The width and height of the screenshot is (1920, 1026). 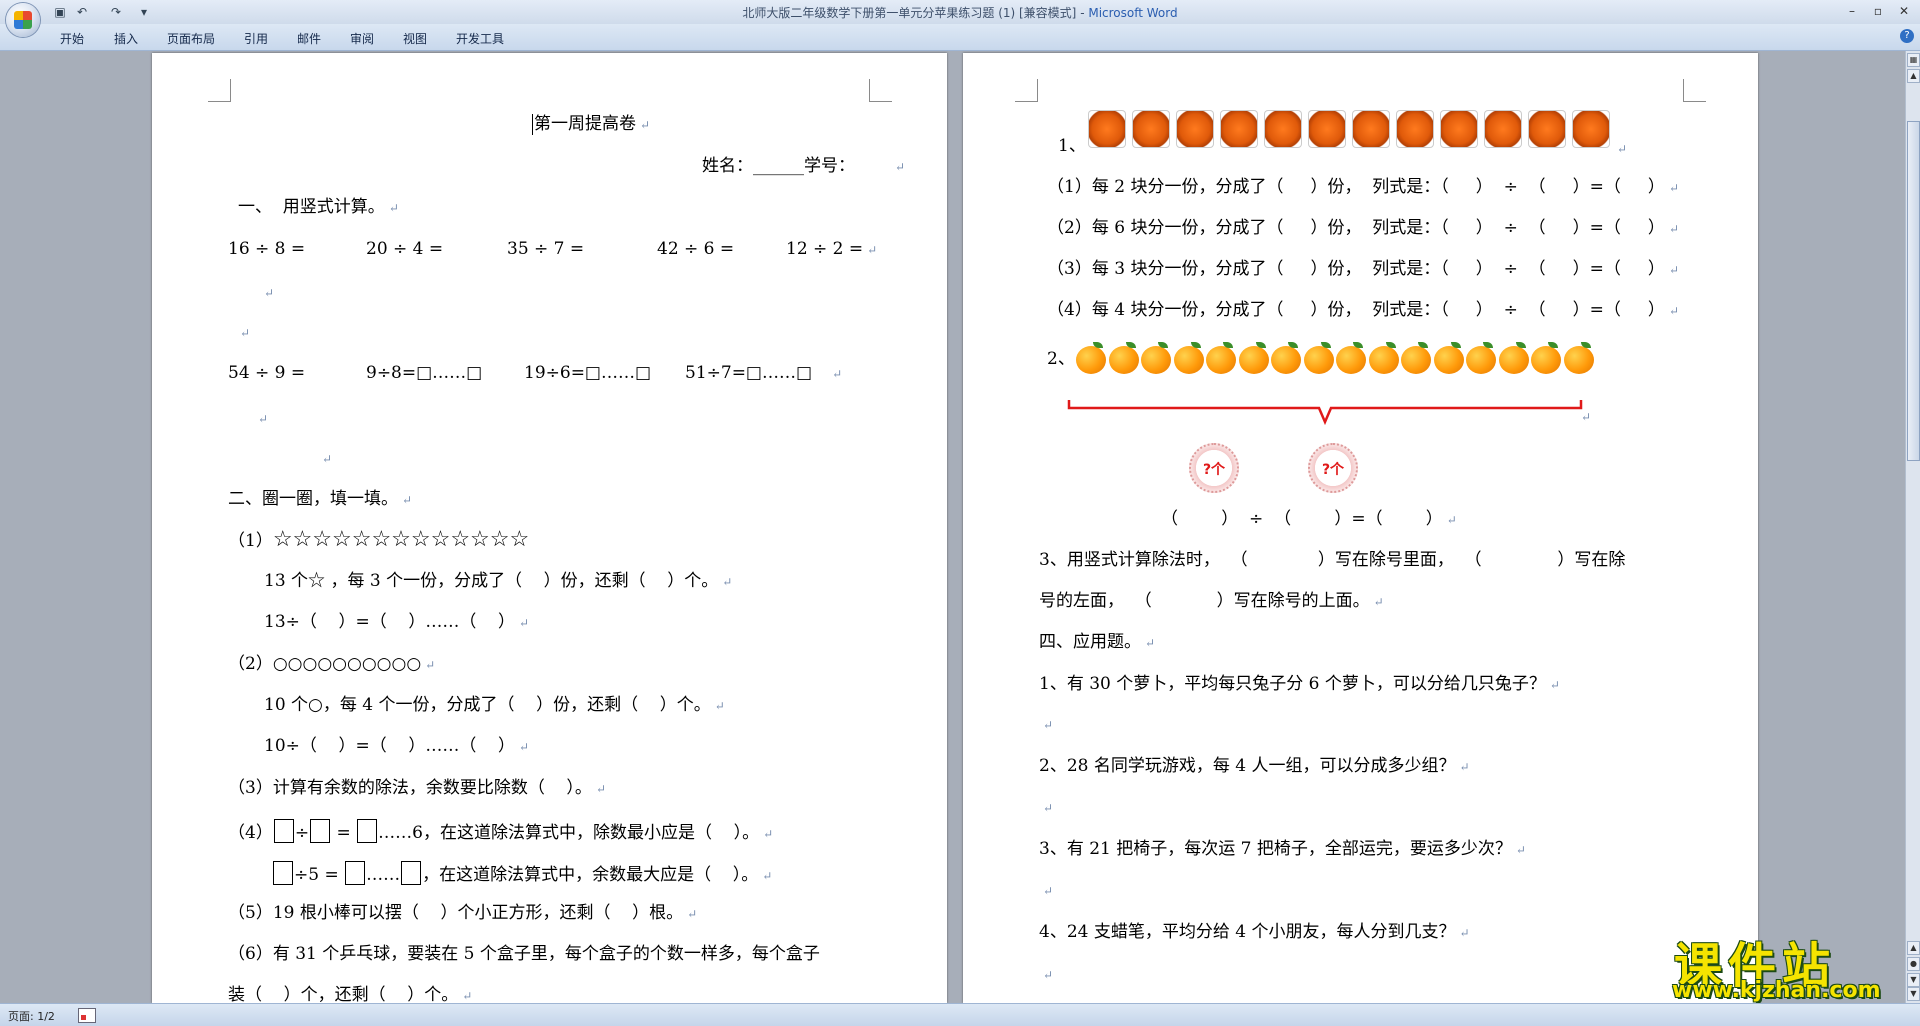 What do you see at coordinates (405, 249) in the screenshot?
I see `calc-item: 20 ÷ 4 =` at bounding box center [405, 249].